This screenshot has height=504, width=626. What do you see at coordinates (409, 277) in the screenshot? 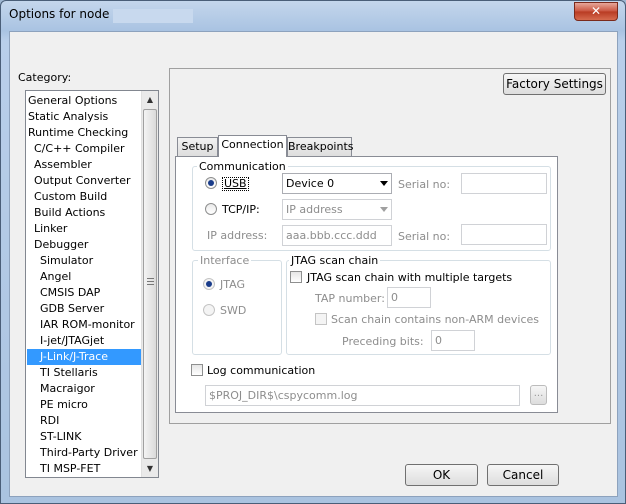
I see `multi-targets-label: JTAG scan chain with multiple targets` at bounding box center [409, 277].